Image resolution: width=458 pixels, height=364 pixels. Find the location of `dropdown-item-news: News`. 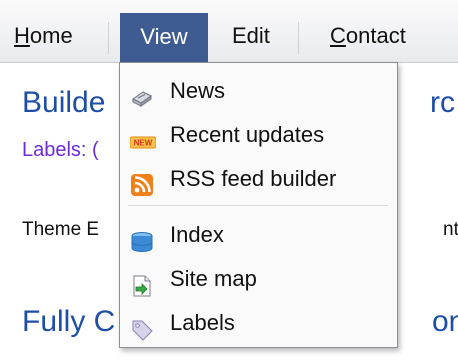

dropdown-item-news: News is located at coordinates (258, 91).